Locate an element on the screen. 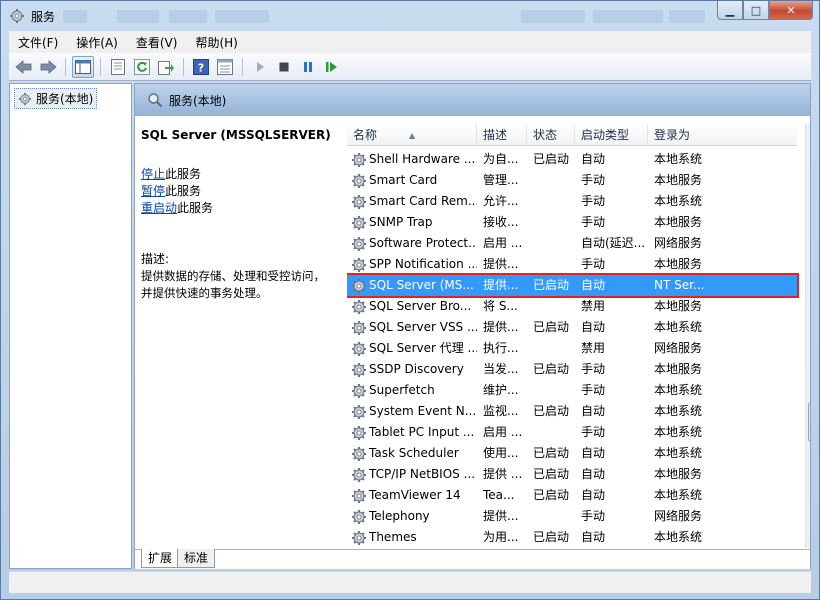 This screenshot has height=600, width=820. table-row: Software Protect... 启用 ... 自动(延迟... 网络服务 is located at coordinates (572, 243).